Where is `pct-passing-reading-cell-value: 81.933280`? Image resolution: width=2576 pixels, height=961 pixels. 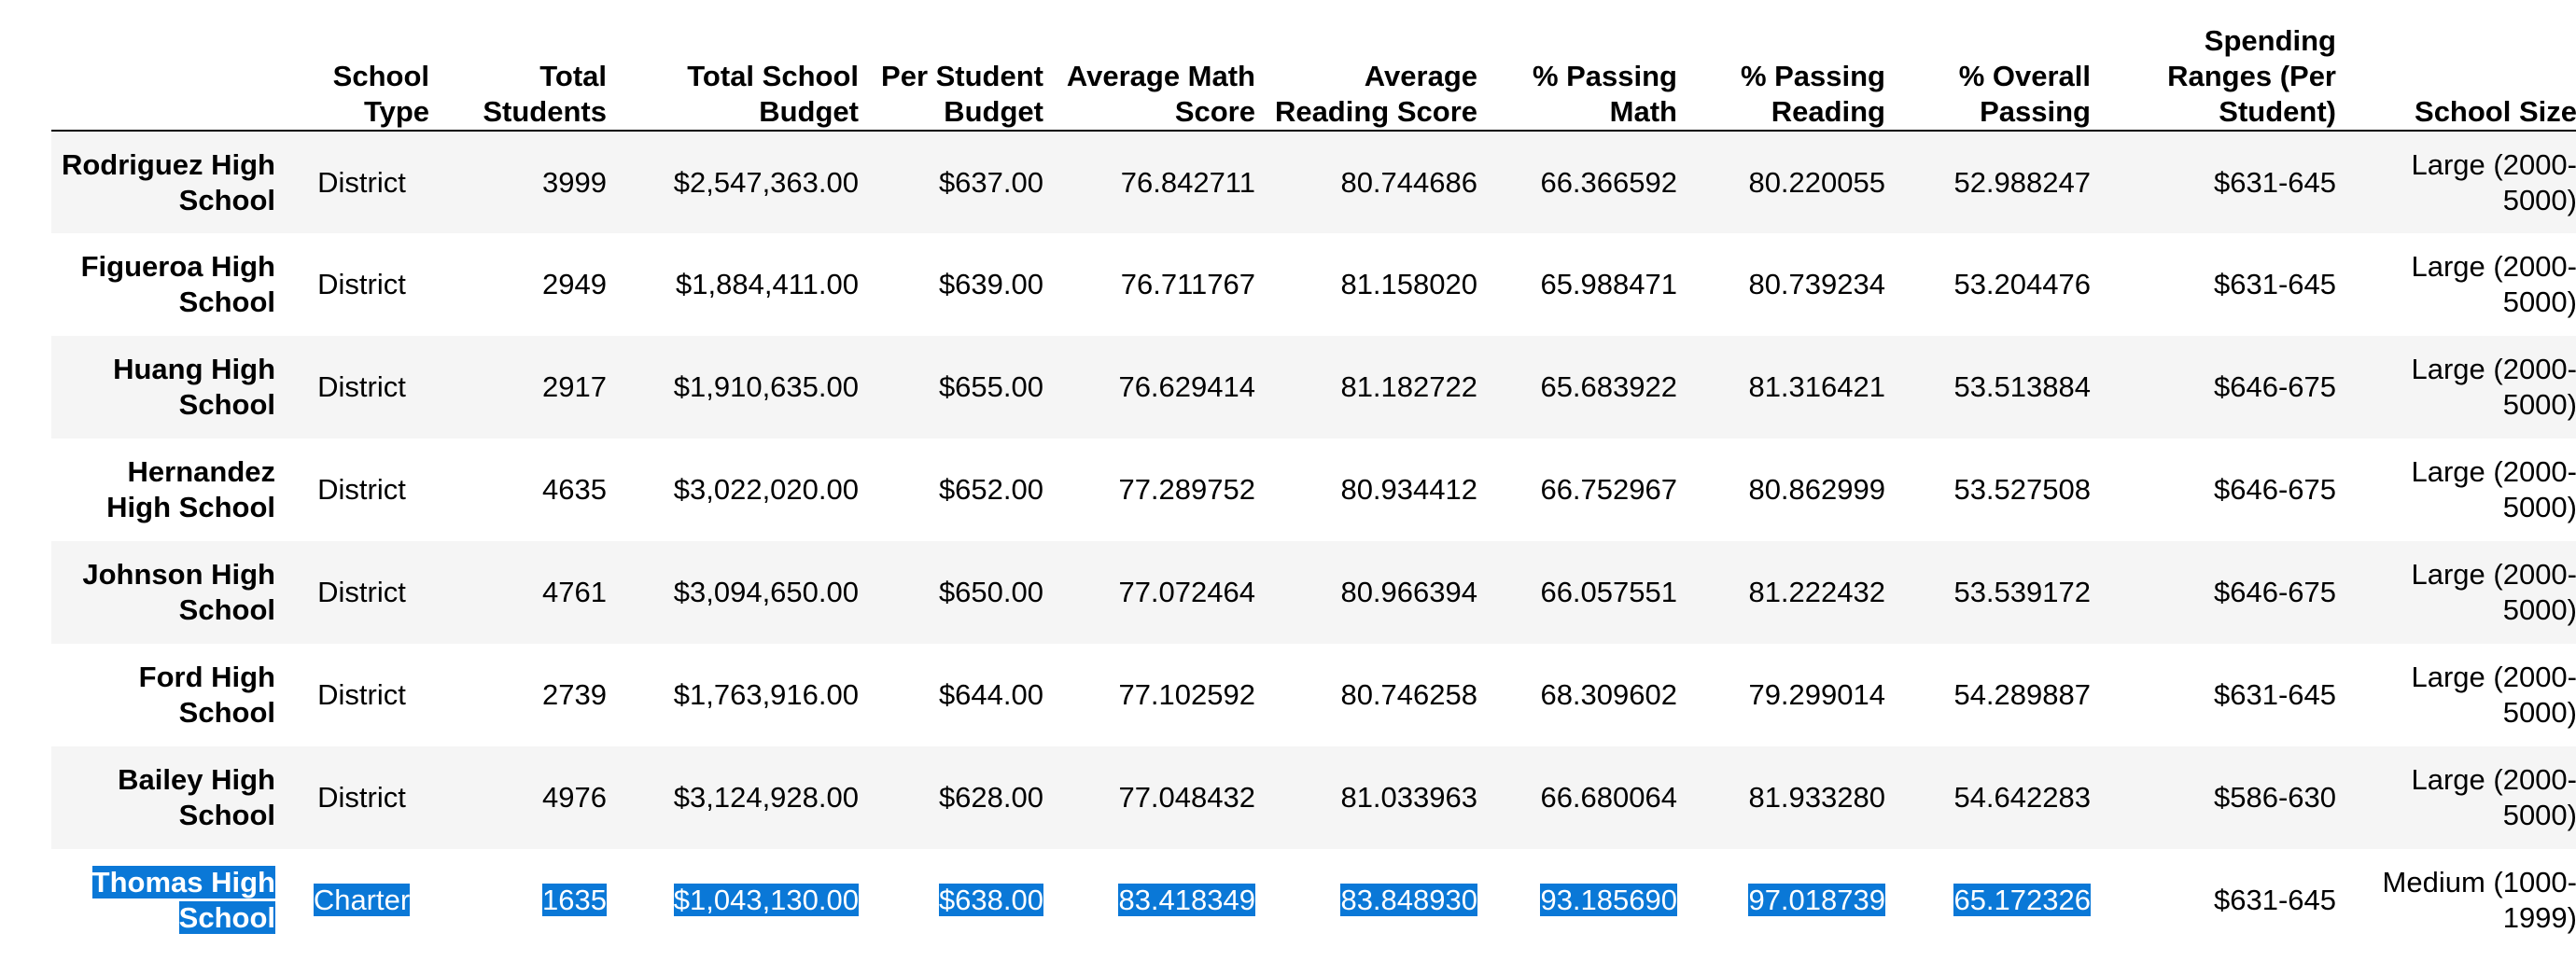
pct-passing-reading-cell-value: 81.933280 is located at coordinates (1816, 797).